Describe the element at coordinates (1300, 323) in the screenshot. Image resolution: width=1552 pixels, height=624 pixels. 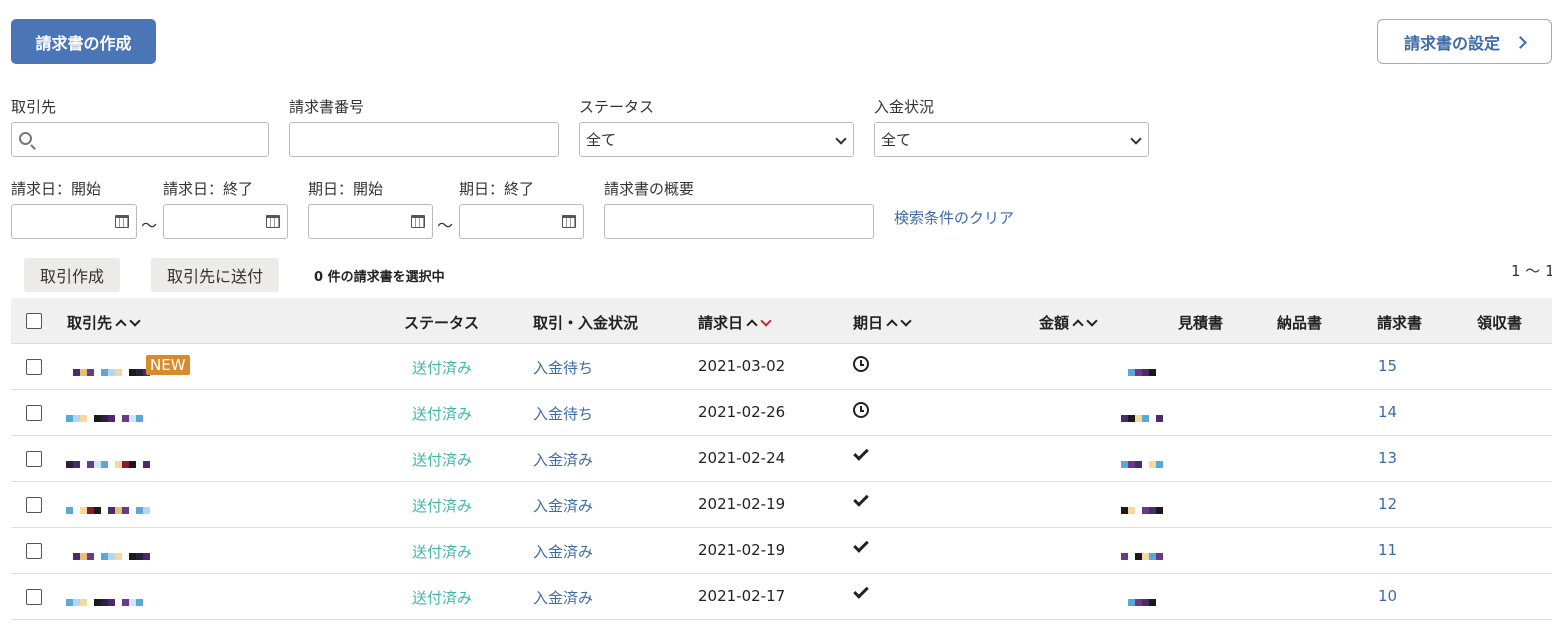
I see `col-delivery-label: 納品書` at that location.